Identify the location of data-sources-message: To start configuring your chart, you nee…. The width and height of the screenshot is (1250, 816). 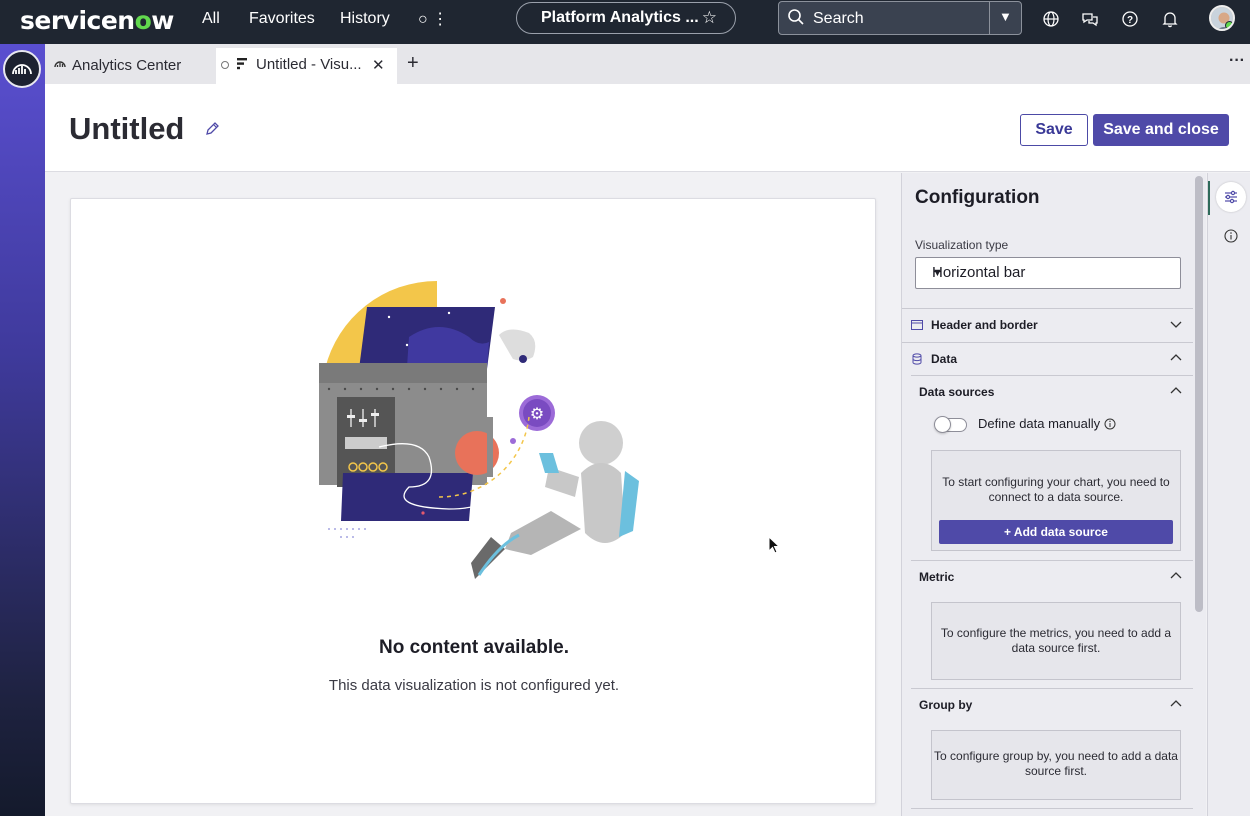
(1056, 489).